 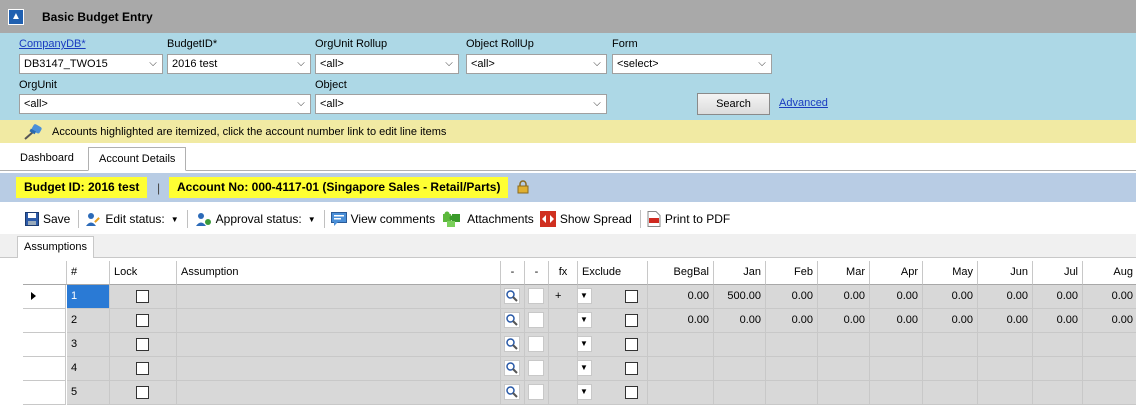 I want to click on approval-status-button: Approval status: ▼, so click(x=255, y=219).